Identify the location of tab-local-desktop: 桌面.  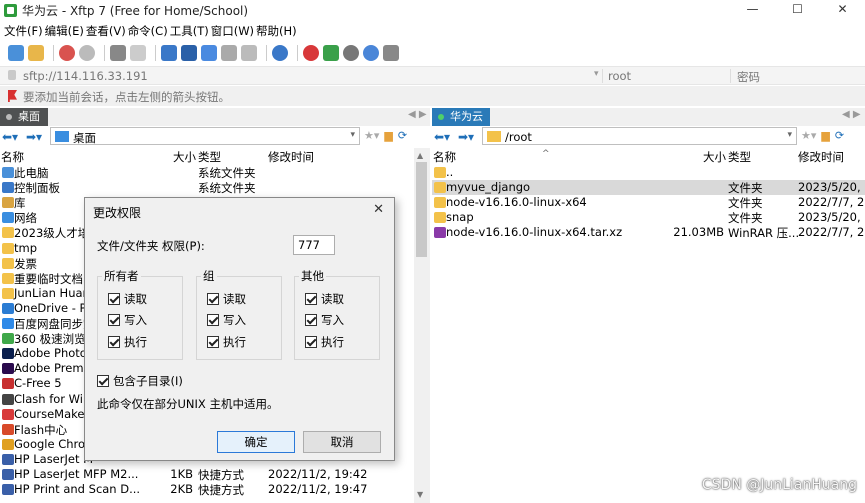
(24, 117).